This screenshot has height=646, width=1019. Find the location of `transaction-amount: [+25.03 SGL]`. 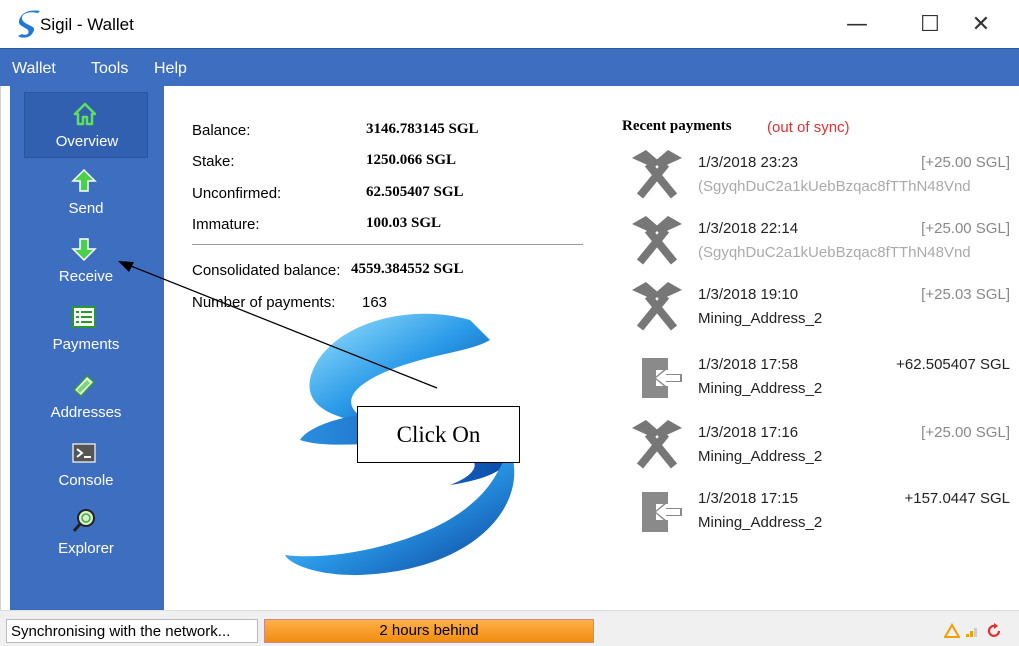

transaction-amount: [+25.03 SGL] is located at coordinates (965, 294).